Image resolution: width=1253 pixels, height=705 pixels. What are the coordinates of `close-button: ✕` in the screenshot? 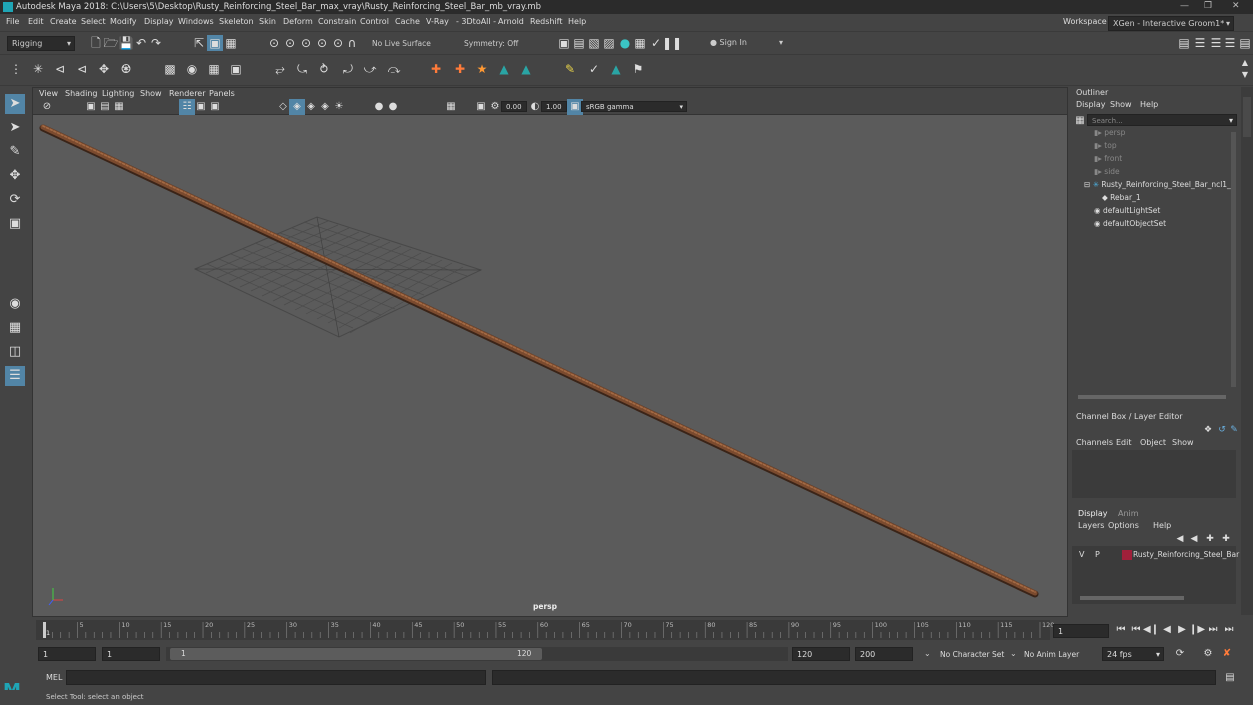 It's located at (1236, 6).